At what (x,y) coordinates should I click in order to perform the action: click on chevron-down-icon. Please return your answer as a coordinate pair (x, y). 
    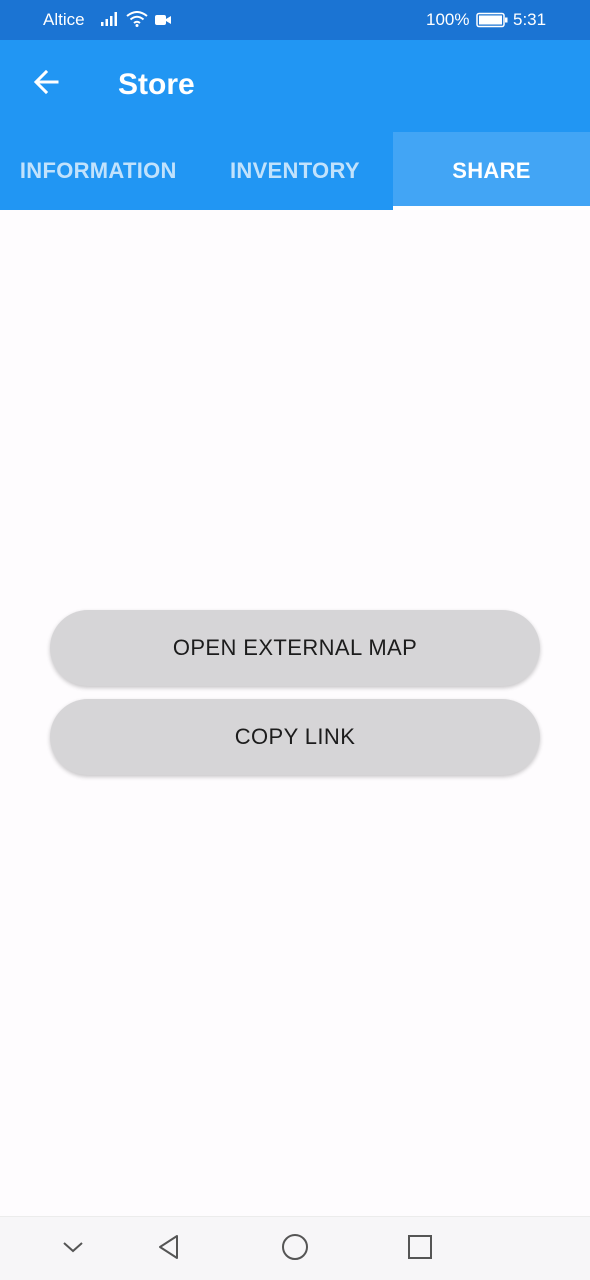
    Looking at the image, I should click on (73, 1249).